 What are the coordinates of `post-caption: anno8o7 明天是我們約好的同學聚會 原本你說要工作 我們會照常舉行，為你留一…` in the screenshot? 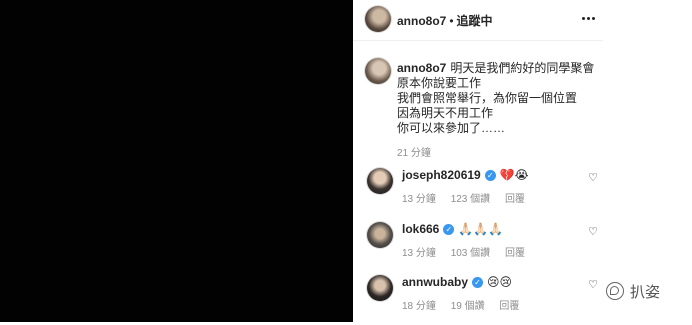 It's located at (497, 111).